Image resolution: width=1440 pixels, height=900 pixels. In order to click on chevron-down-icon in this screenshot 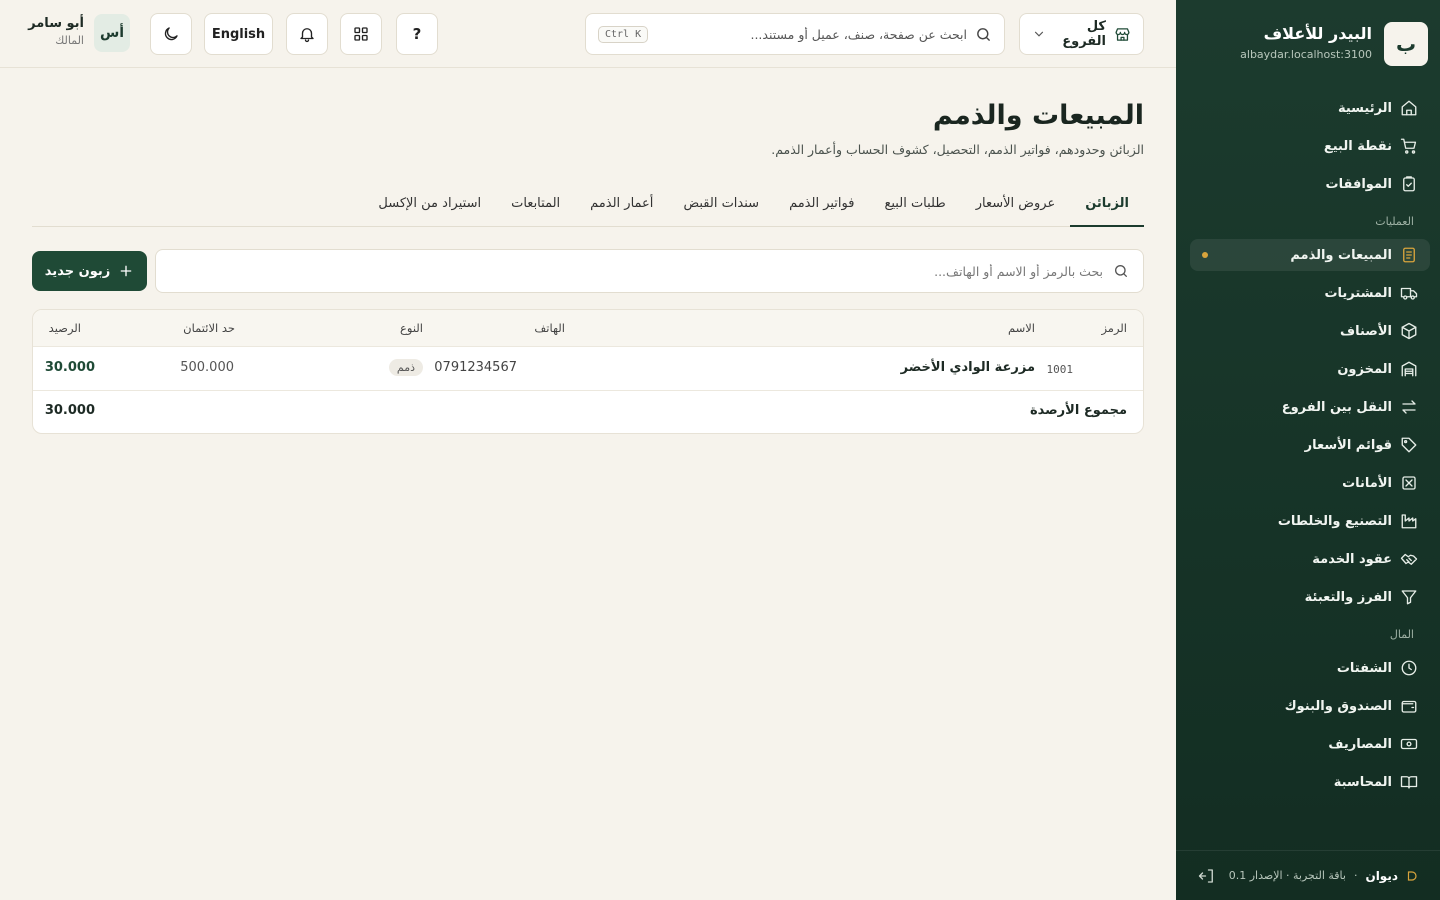, I will do `click(1039, 34)`.